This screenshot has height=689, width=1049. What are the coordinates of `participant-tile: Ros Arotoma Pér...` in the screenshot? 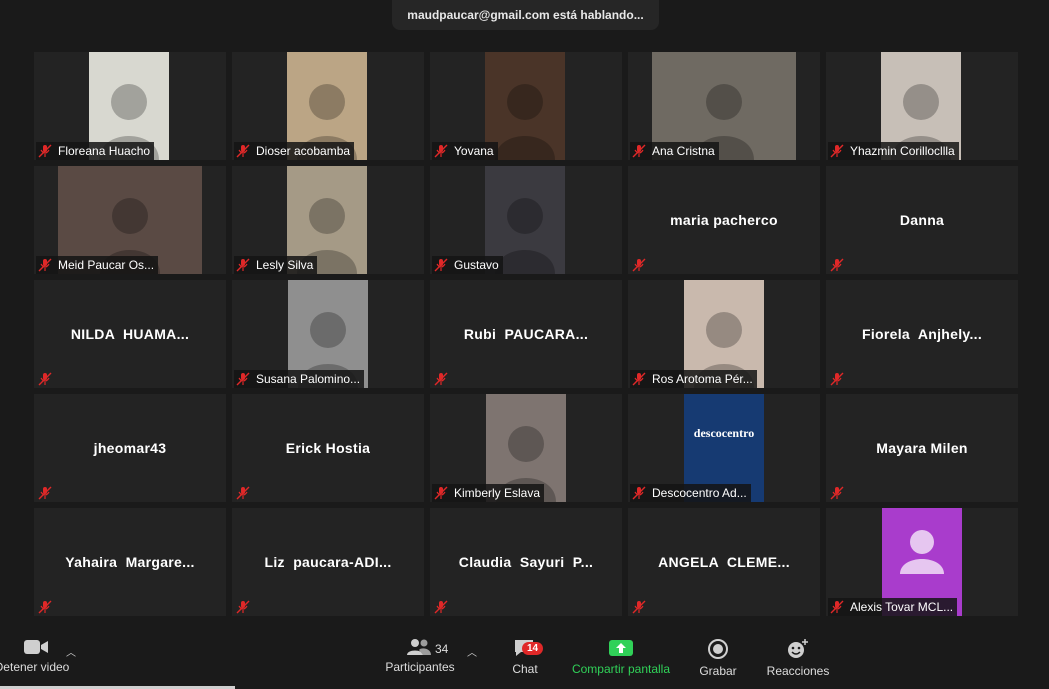 It's located at (724, 334).